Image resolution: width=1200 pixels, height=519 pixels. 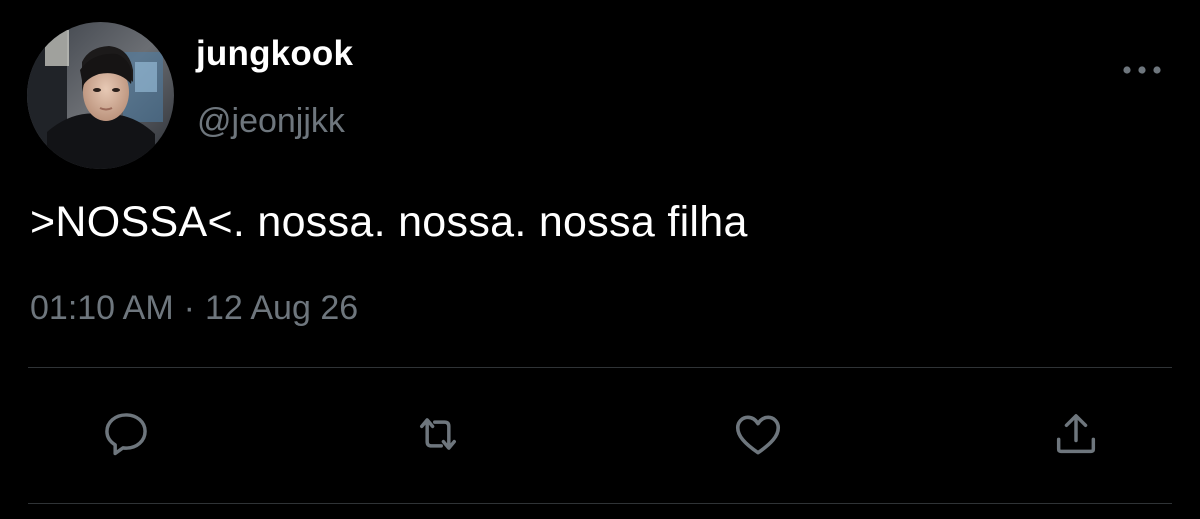 I want to click on avatar-image, so click(x=100, y=95).